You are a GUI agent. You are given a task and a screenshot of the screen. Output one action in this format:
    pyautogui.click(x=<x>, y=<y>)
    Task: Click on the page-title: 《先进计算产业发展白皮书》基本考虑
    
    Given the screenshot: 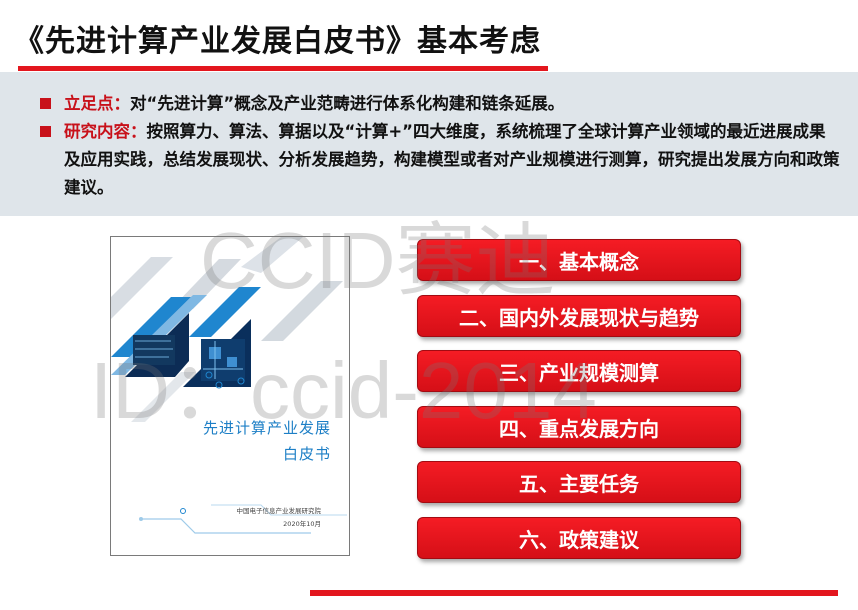 What is the action you would take?
    pyautogui.click(x=277, y=41)
    